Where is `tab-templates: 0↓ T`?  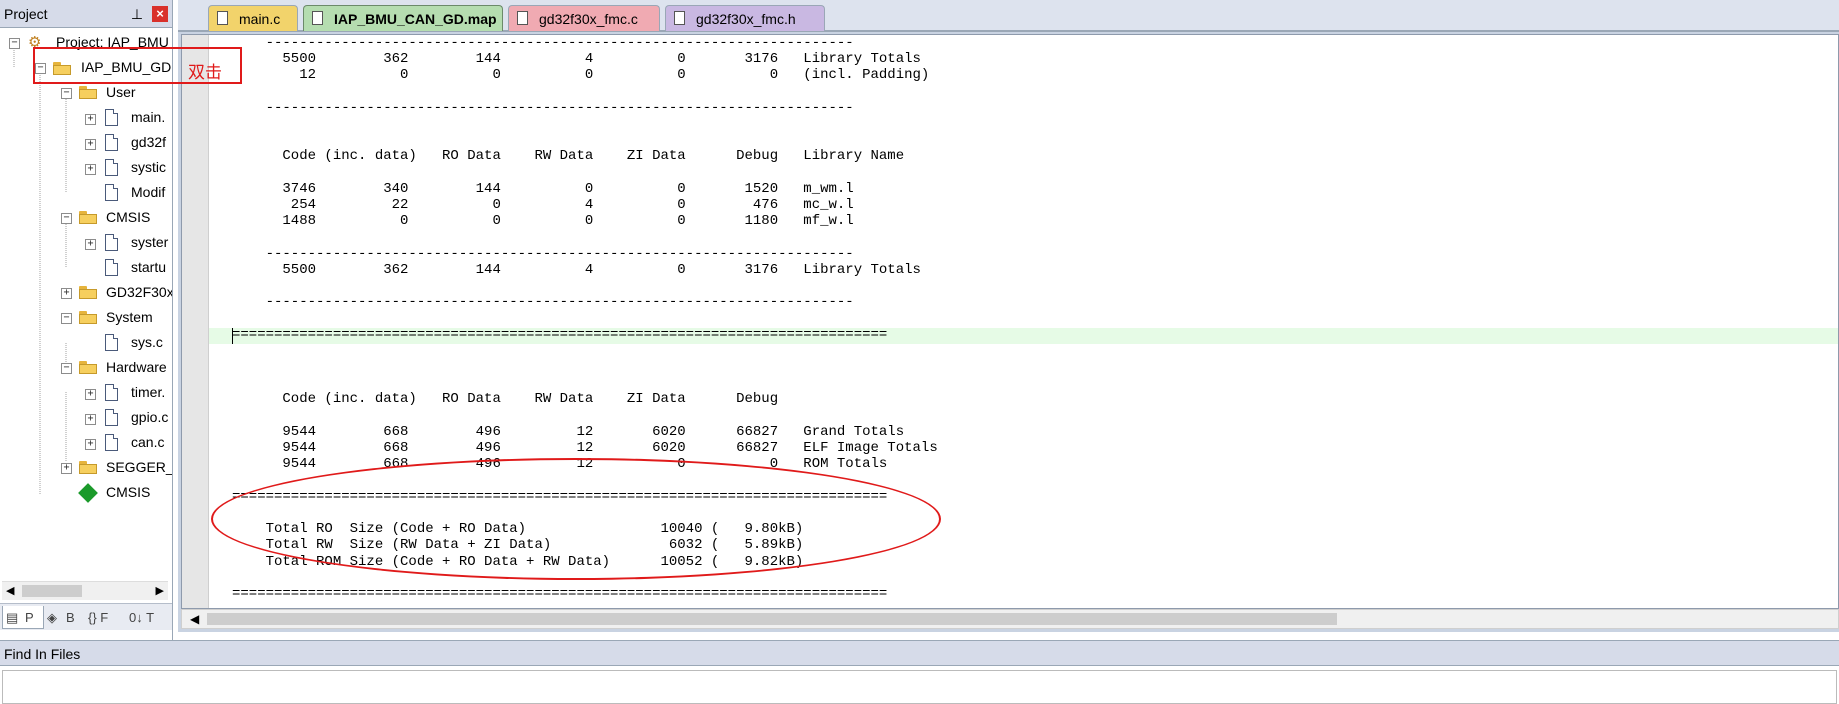
tab-templates: 0↓ T is located at coordinates (148, 617).